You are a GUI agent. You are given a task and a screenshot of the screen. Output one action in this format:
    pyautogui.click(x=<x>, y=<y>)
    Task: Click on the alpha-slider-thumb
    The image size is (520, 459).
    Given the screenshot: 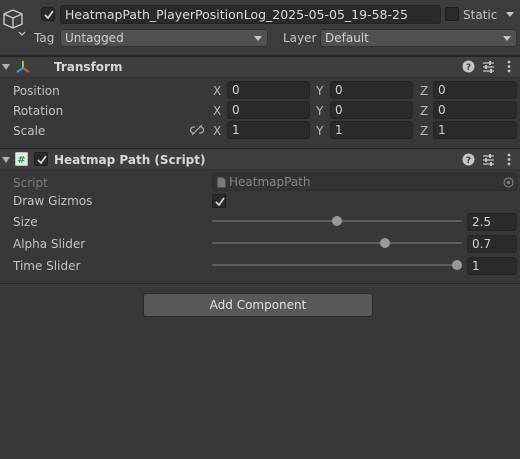 What is the action you would take?
    pyautogui.click(x=385, y=243)
    